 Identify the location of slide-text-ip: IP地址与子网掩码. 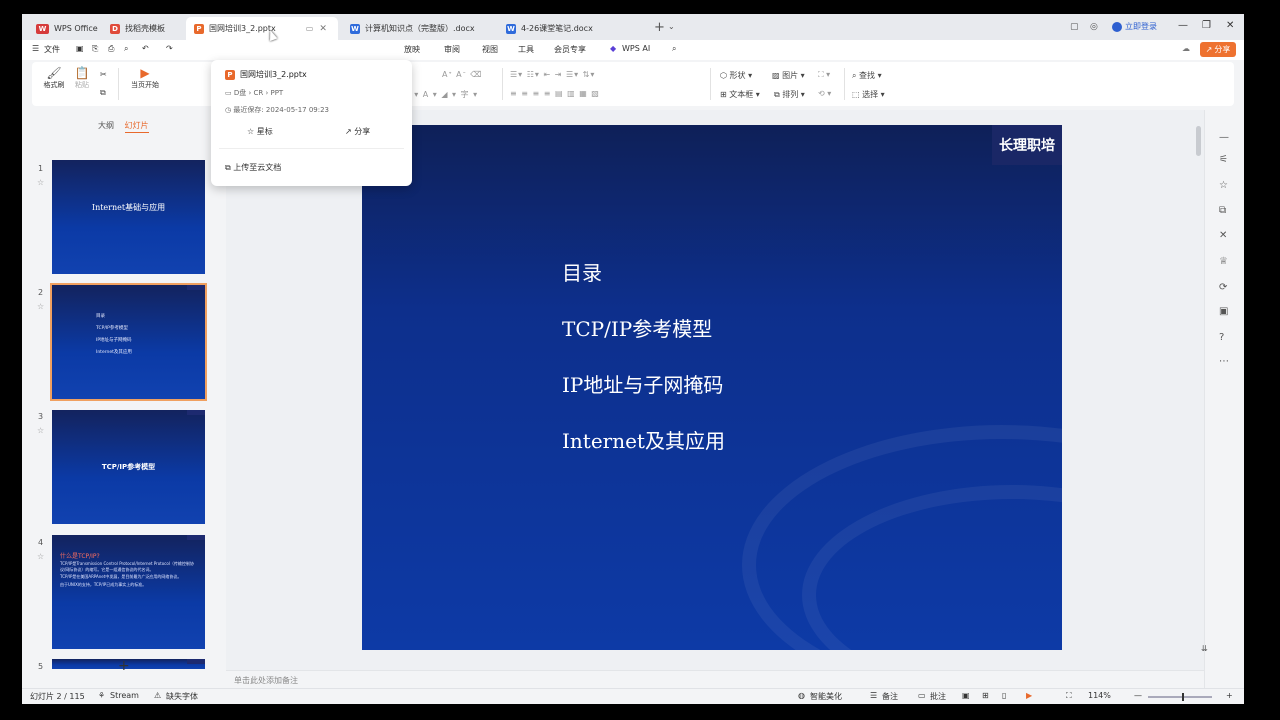
(642, 383).